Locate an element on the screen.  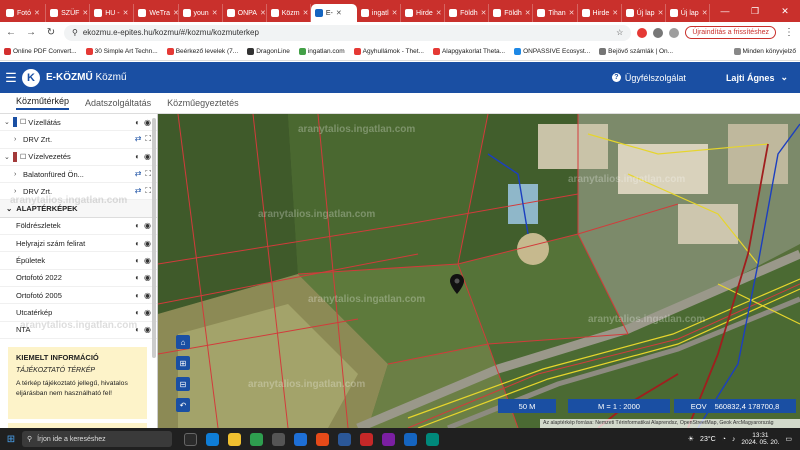
browser-tab: E- ✕ is located at coordinates (333, 13).